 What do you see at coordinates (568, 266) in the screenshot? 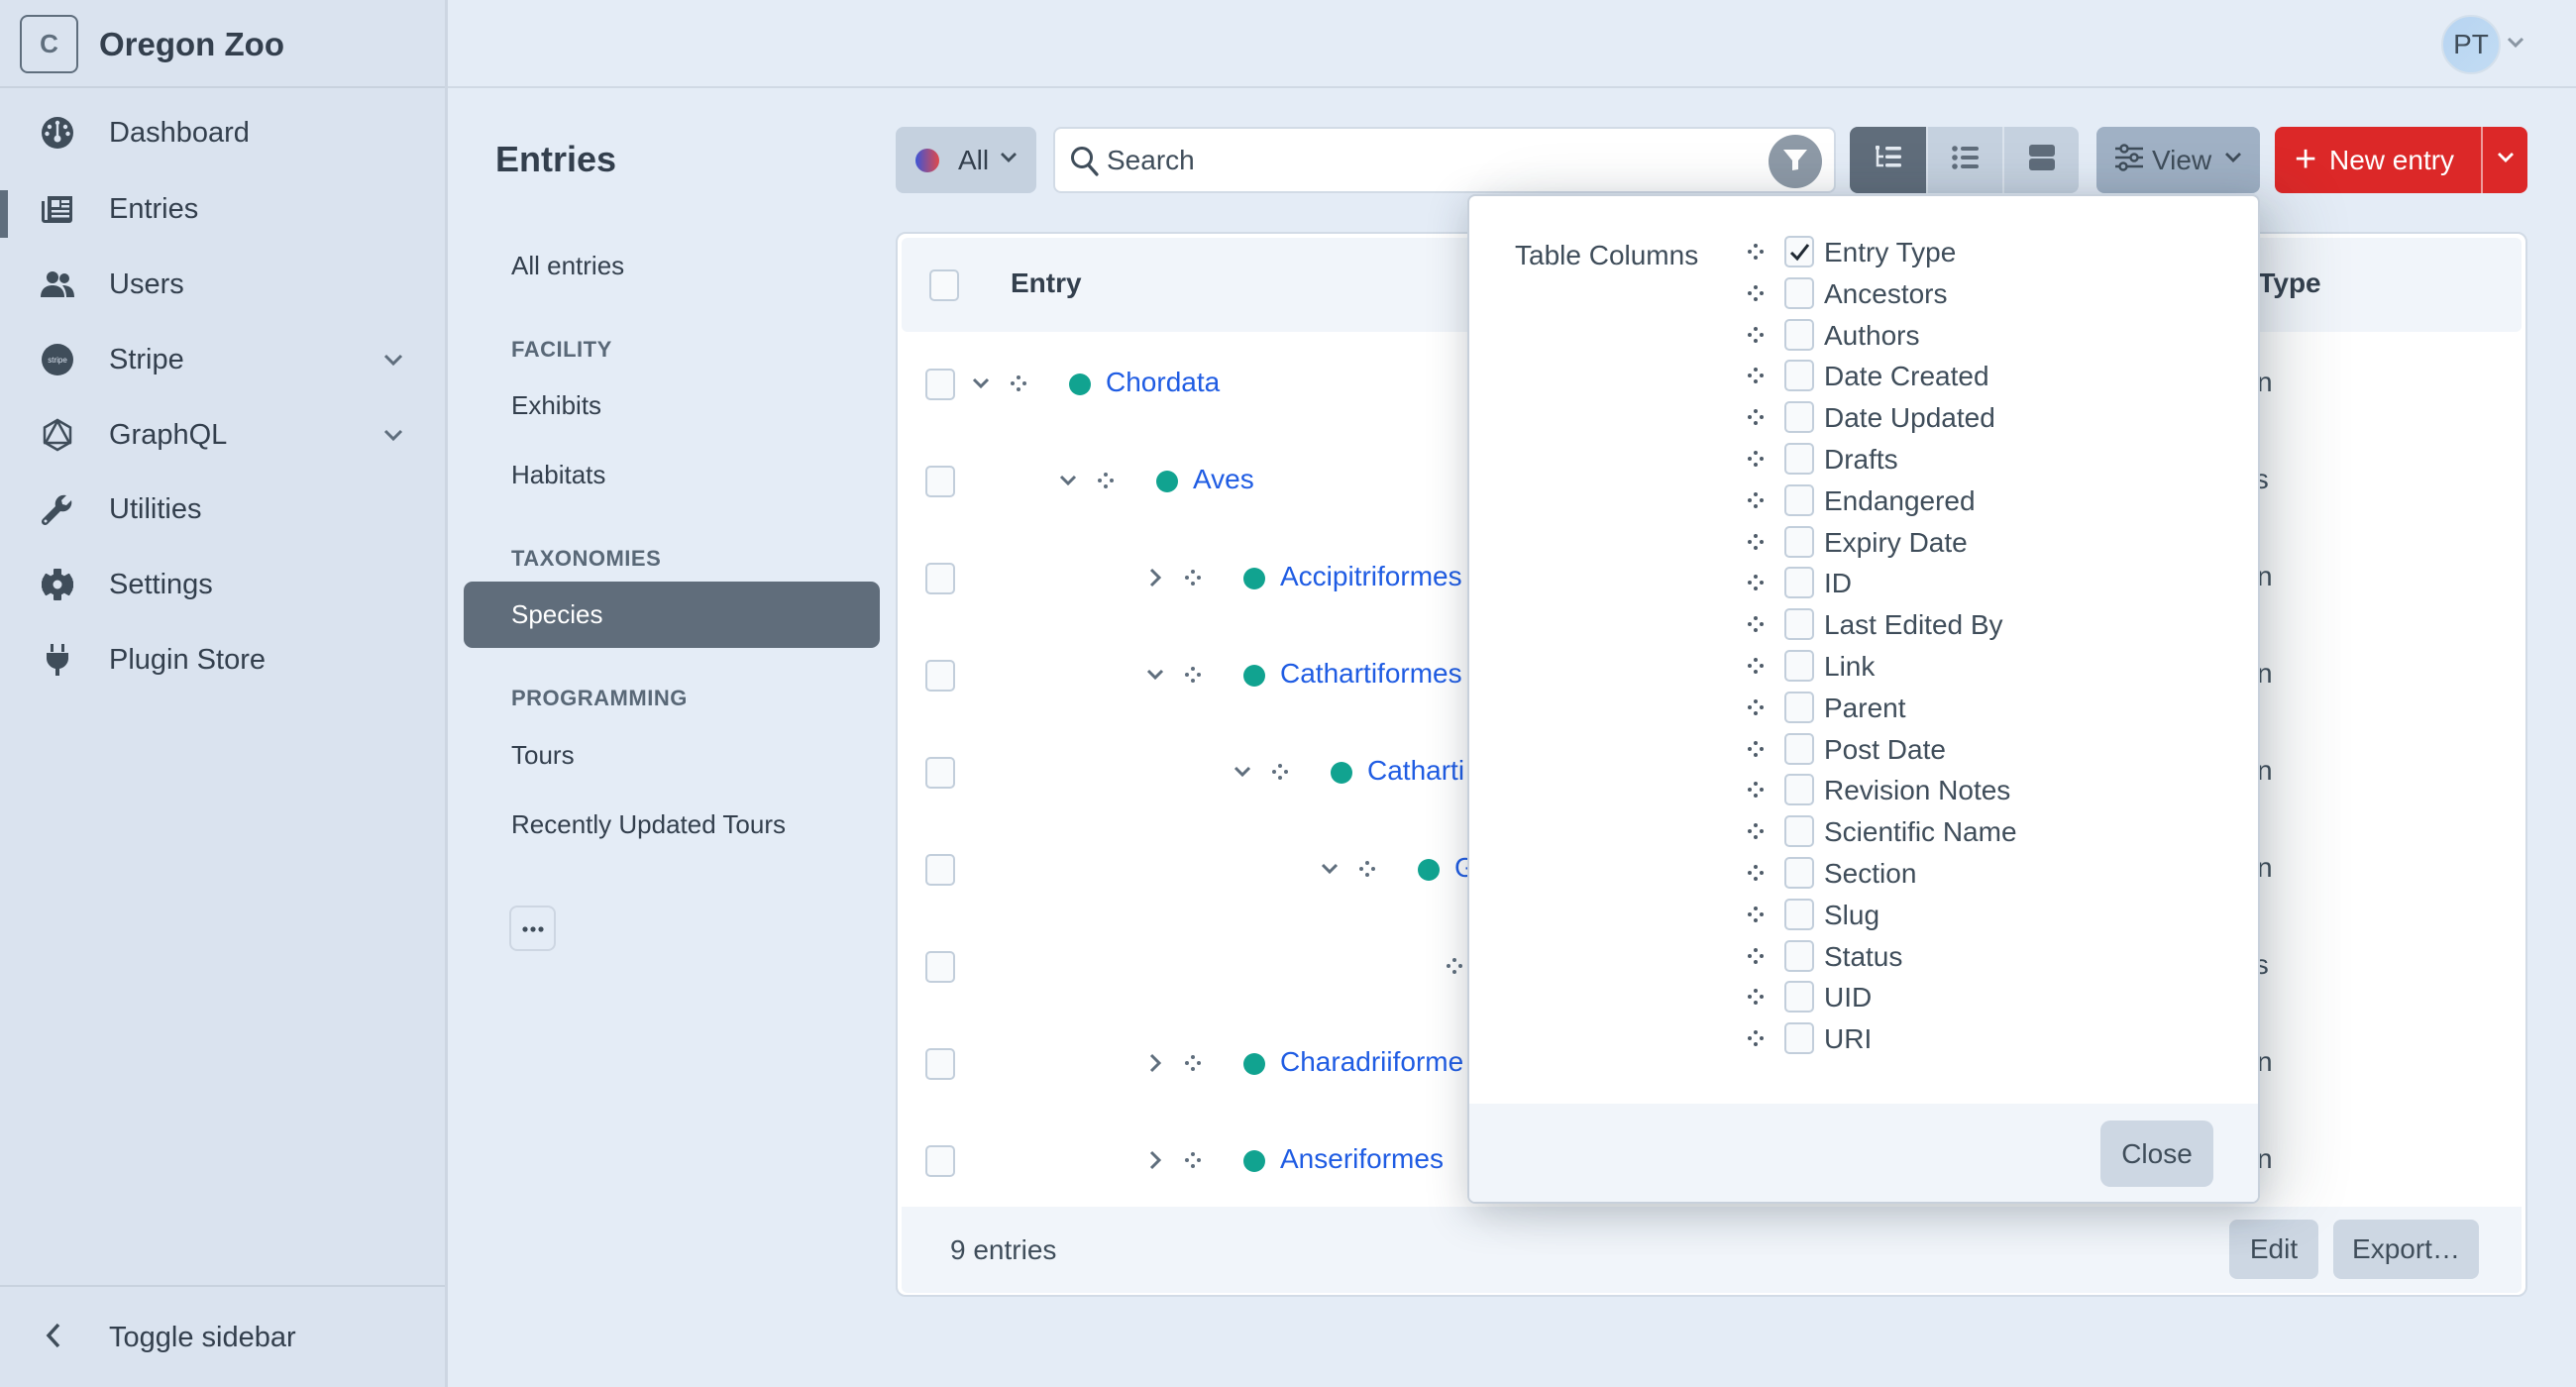
I see `source-all-entries: All entries` at bounding box center [568, 266].